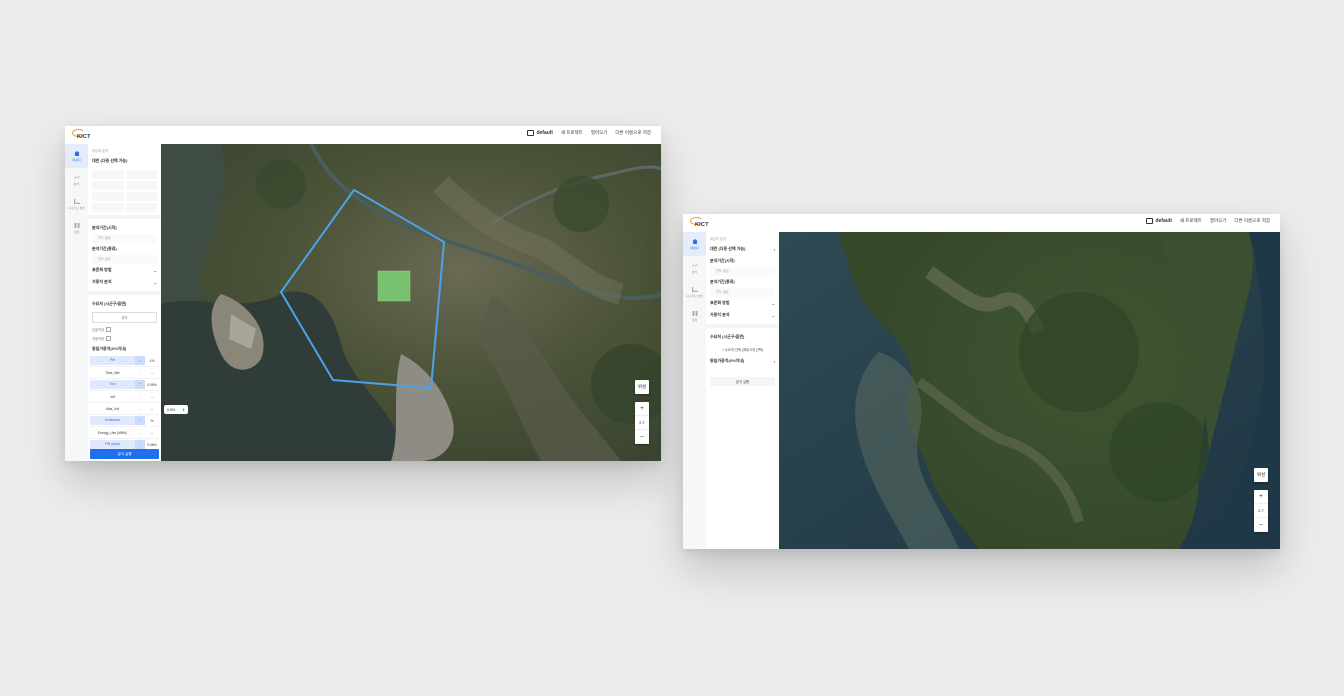 Image resolution: width=1344 pixels, height=696 pixels. What do you see at coordinates (124, 385) in the screenshot?
I see `weight-row: Tmc +0.05%` at bounding box center [124, 385].